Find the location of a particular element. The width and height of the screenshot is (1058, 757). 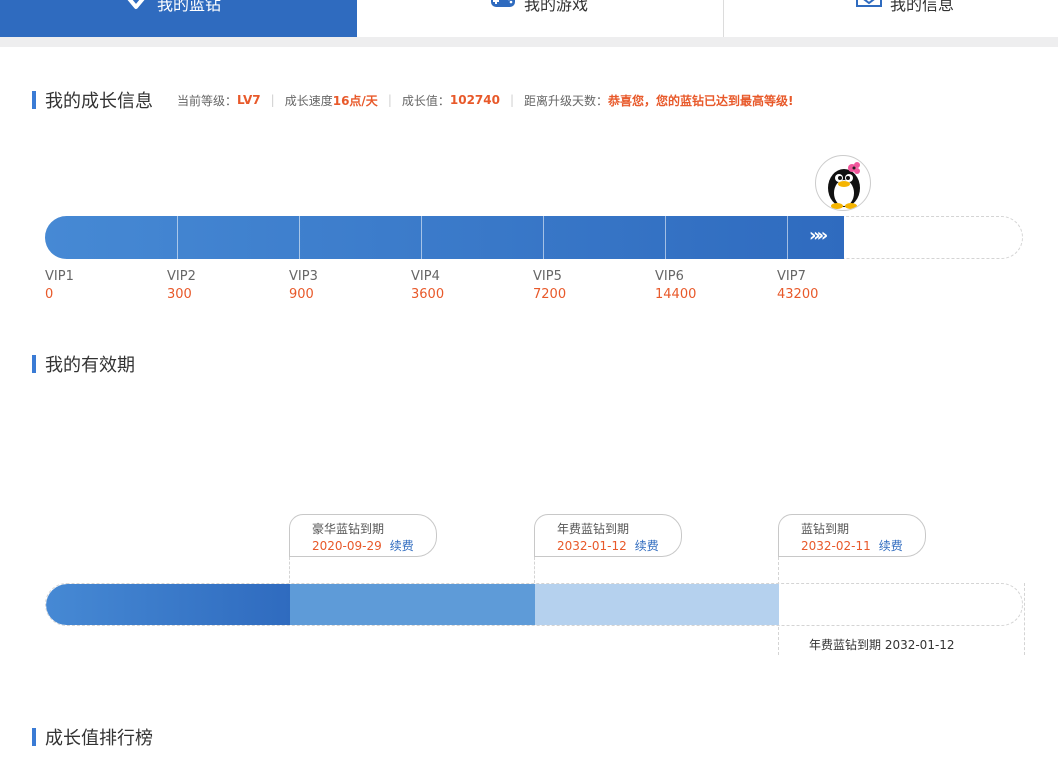

tab-bar: 我的蓝钻 我的游戏 我的信息 is located at coordinates (529, 18).